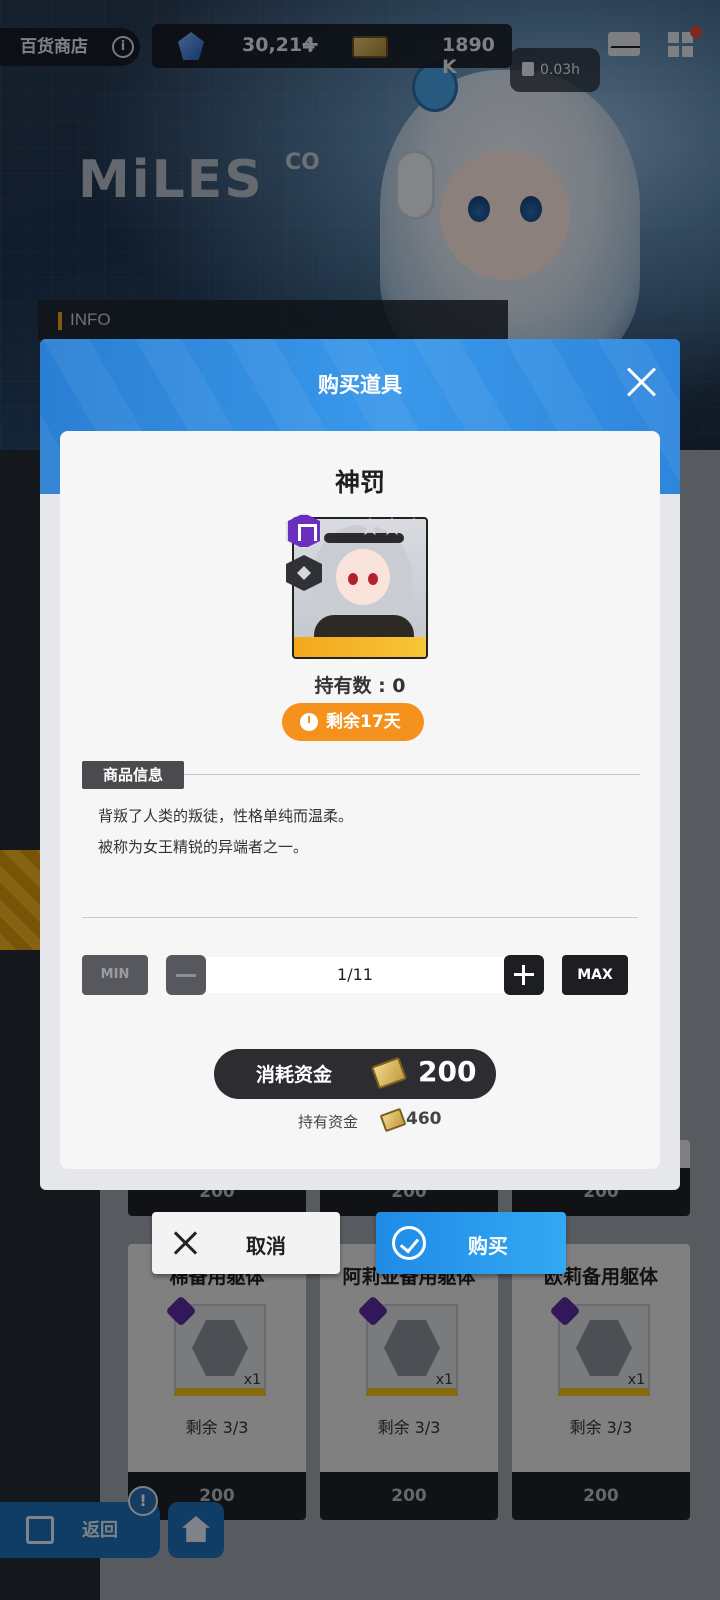 The width and height of the screenshot is (720, 1600). I want to click on clock-icon, so click(309, 722).